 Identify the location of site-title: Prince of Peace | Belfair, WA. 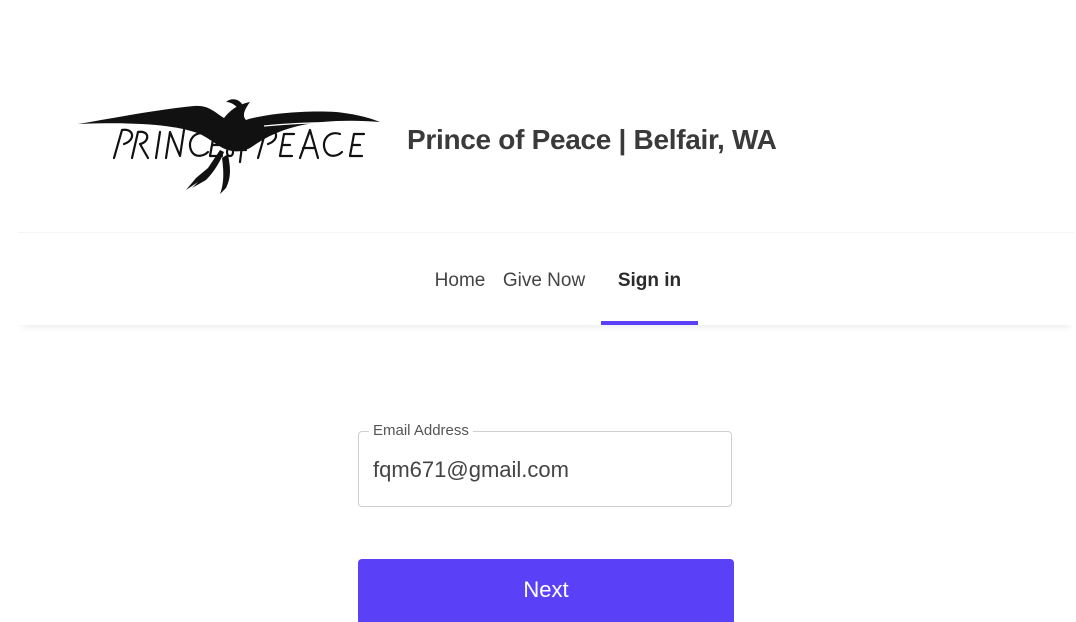
(592, 139).